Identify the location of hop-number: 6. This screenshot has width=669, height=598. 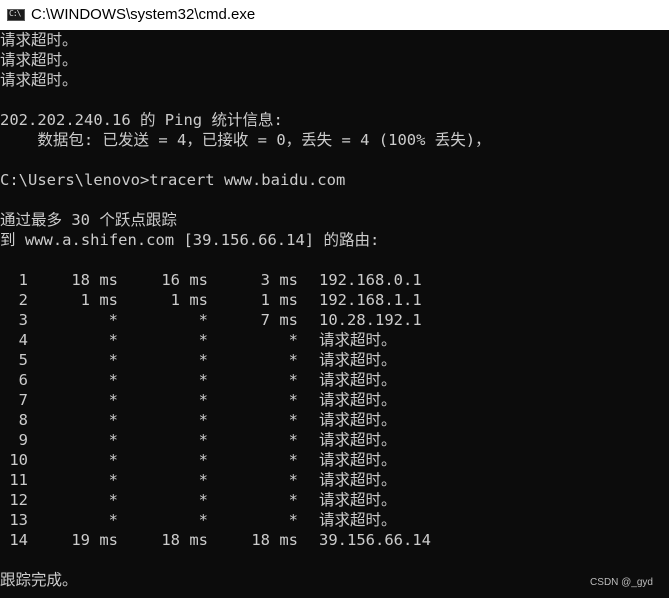
(23, 380).